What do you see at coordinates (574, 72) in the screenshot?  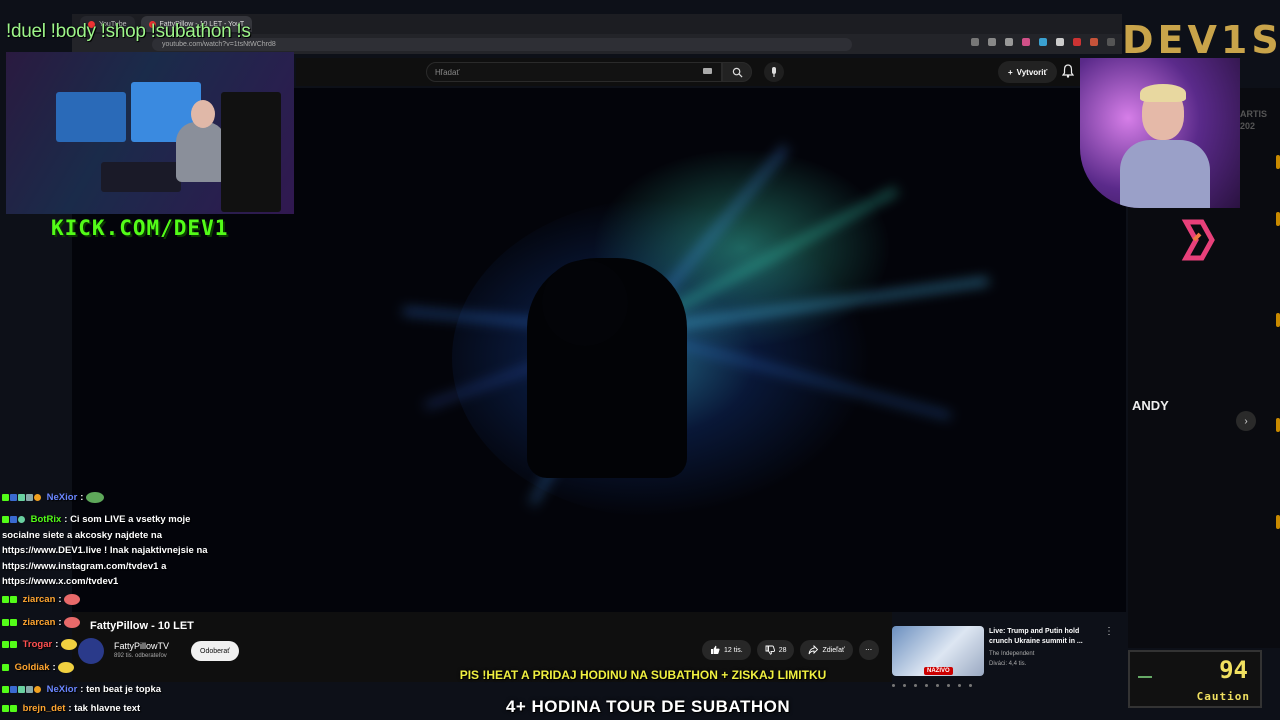 I see `search-input: Hľadať` at bounding box center [574, 72].